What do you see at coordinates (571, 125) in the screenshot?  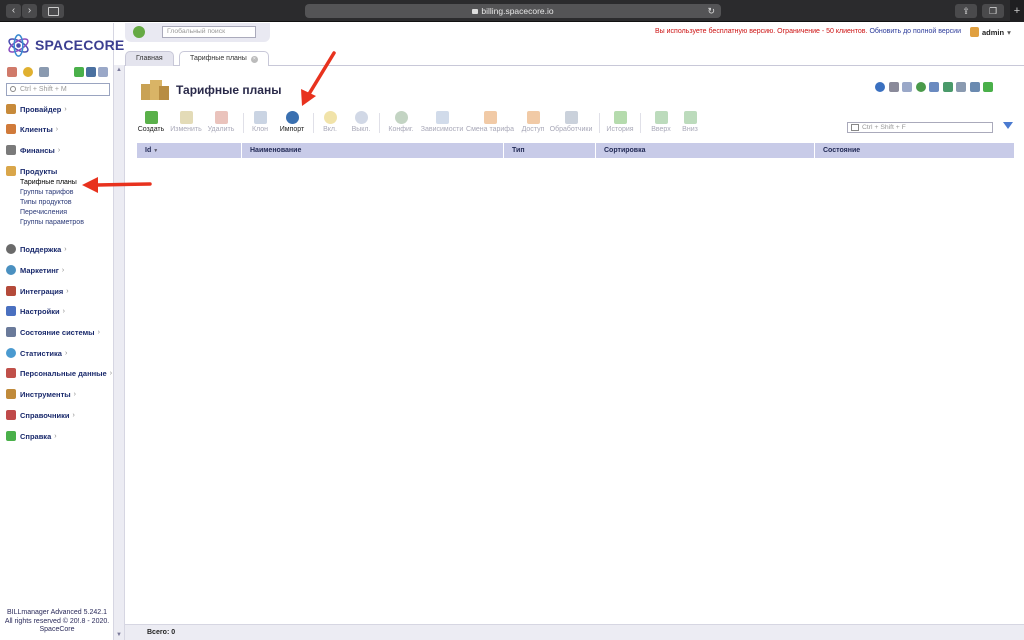 I see `handlers-button: Обработчики` at bounding box center [571, 125].